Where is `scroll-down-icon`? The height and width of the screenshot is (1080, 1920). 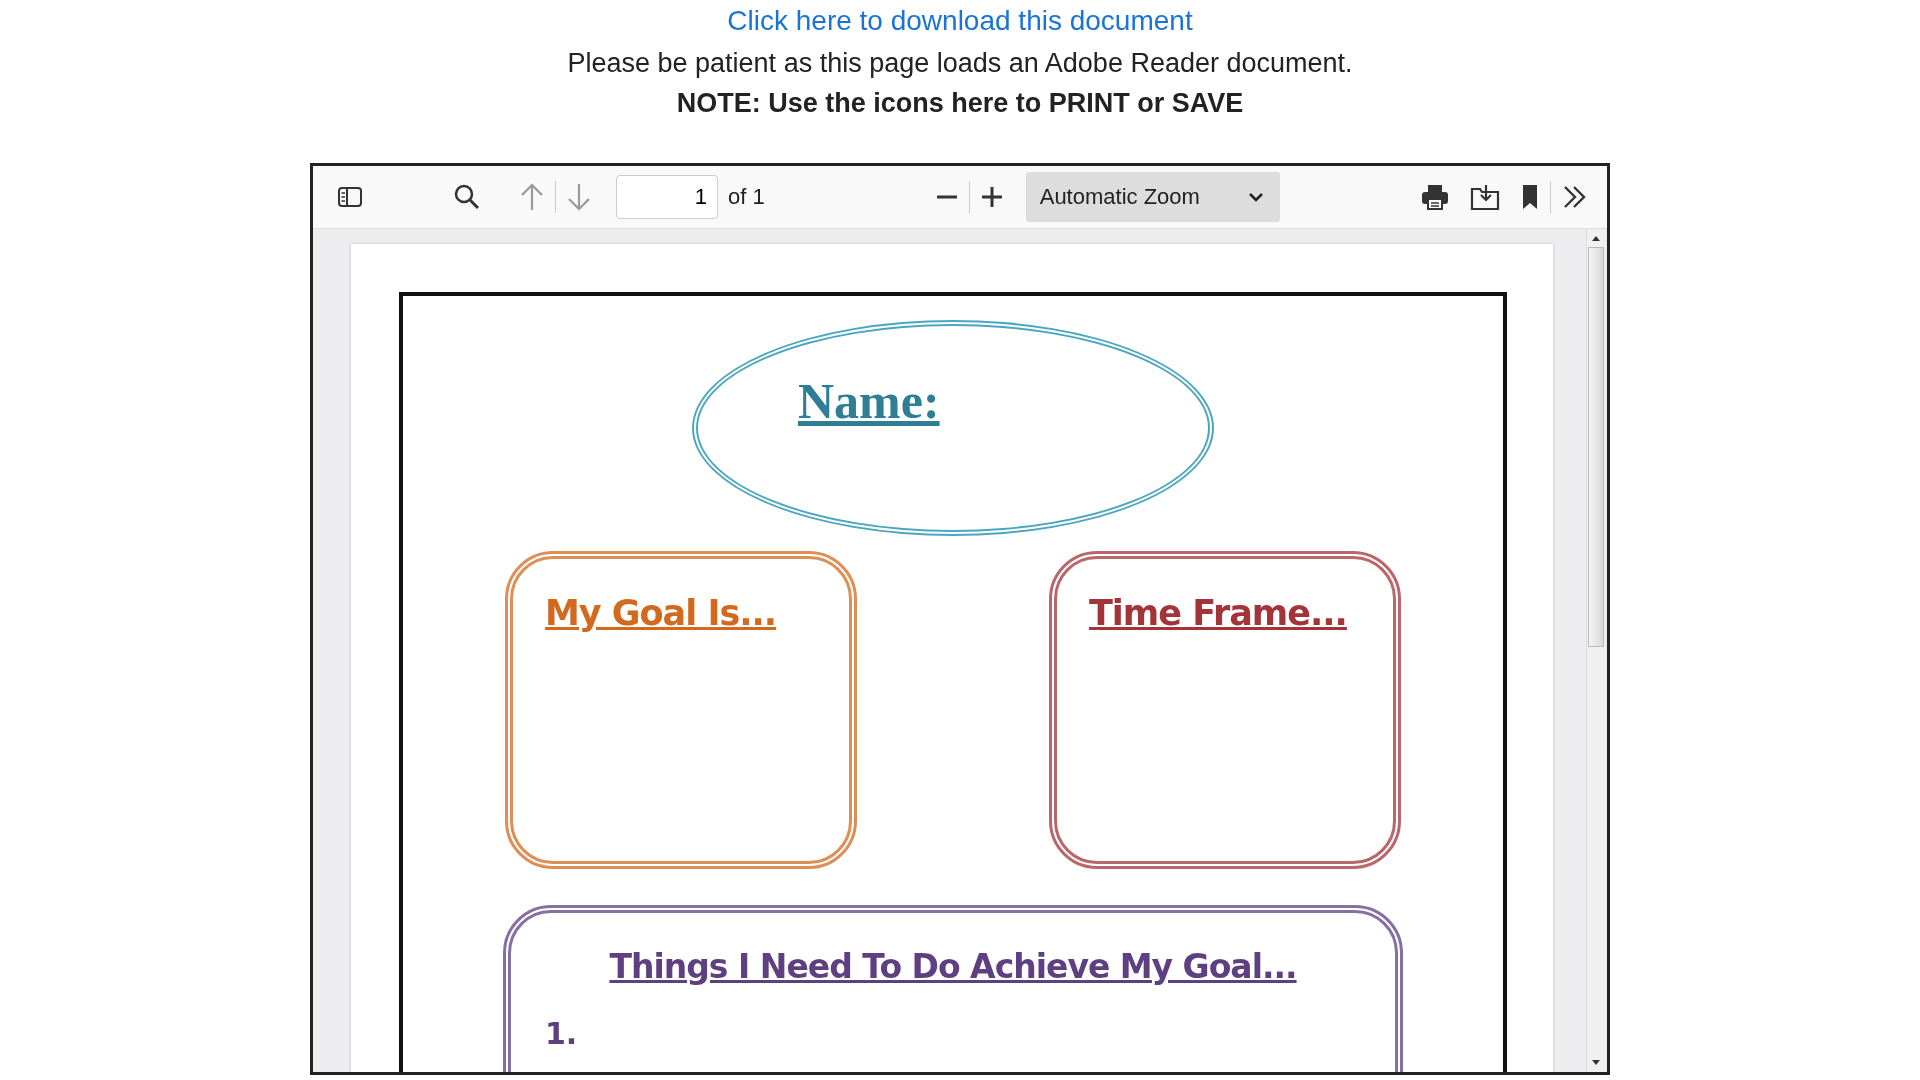
scroll-down-icon is located at coordinates (1596, 1063).